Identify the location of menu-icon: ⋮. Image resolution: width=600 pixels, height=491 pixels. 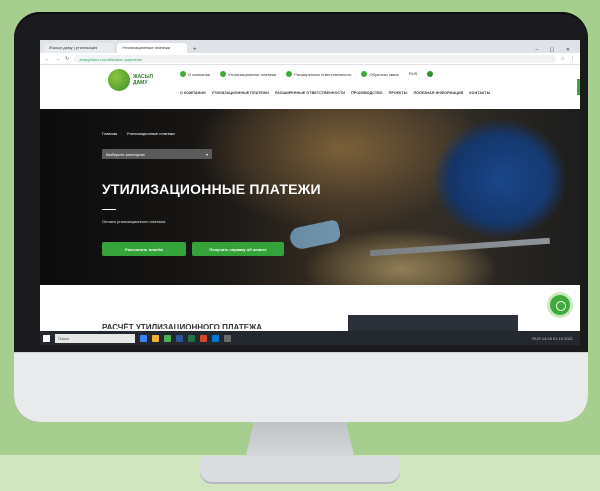
(572, 59).